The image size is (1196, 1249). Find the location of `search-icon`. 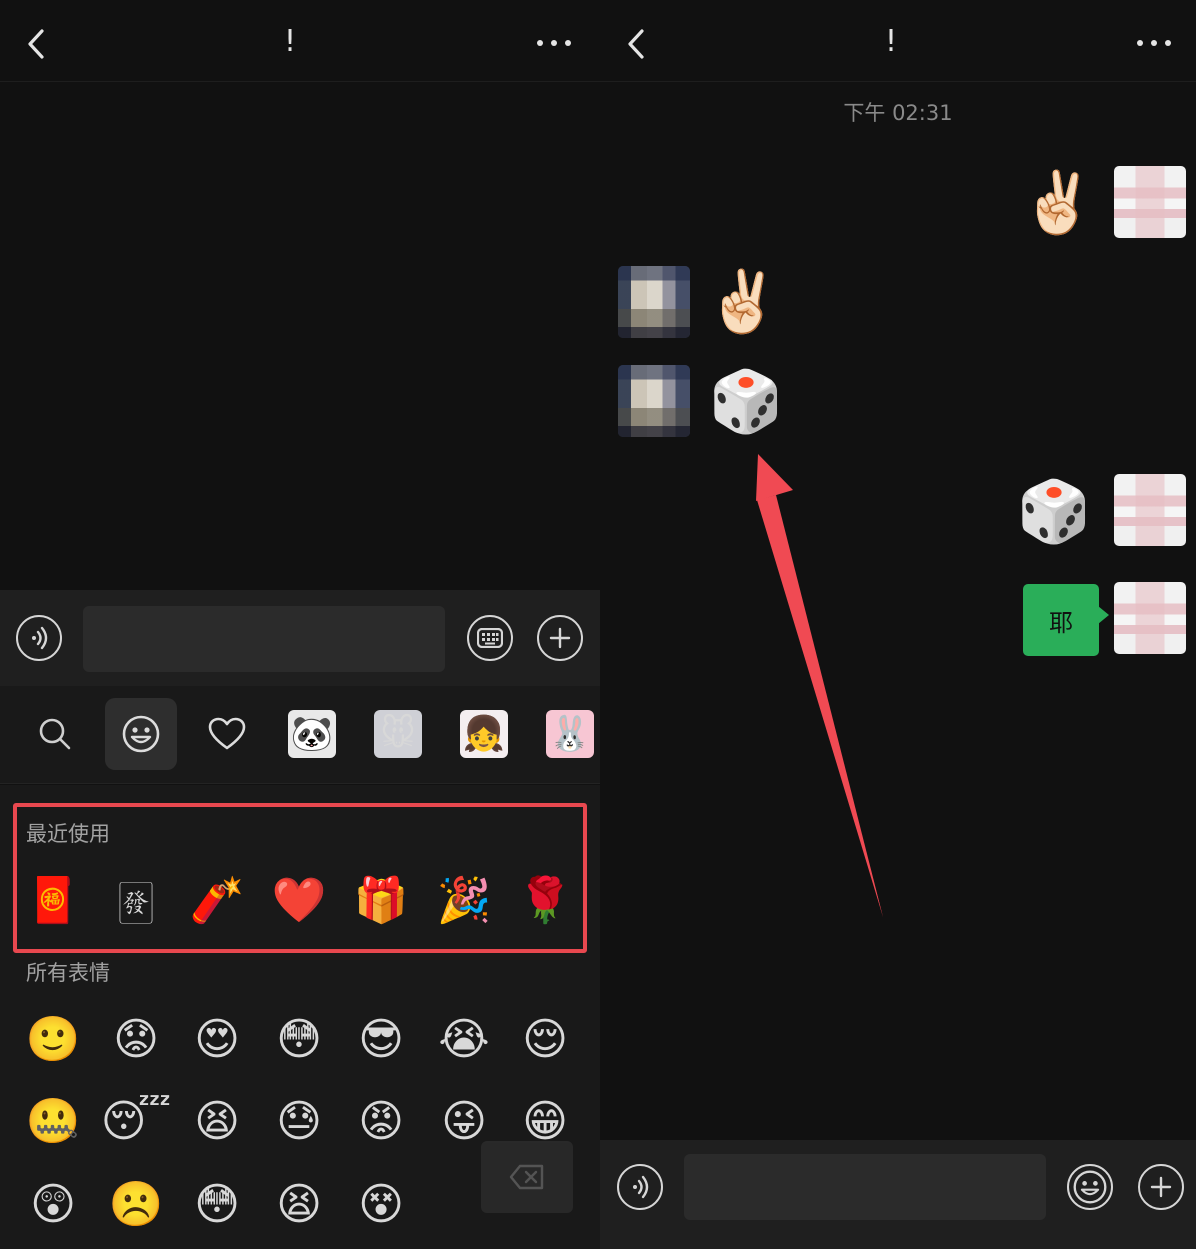

search-icon is located at coordinates (55, 734).